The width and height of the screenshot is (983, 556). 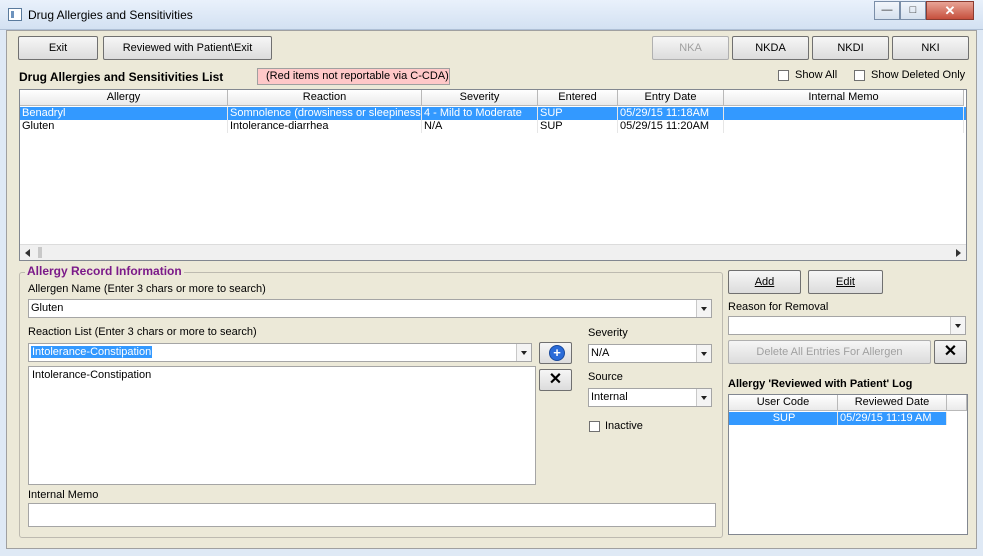 What do you see at coordinates (480, 126) in the screenshot?
I see `cell-severity: N/A` at bounding box center [480, 126].